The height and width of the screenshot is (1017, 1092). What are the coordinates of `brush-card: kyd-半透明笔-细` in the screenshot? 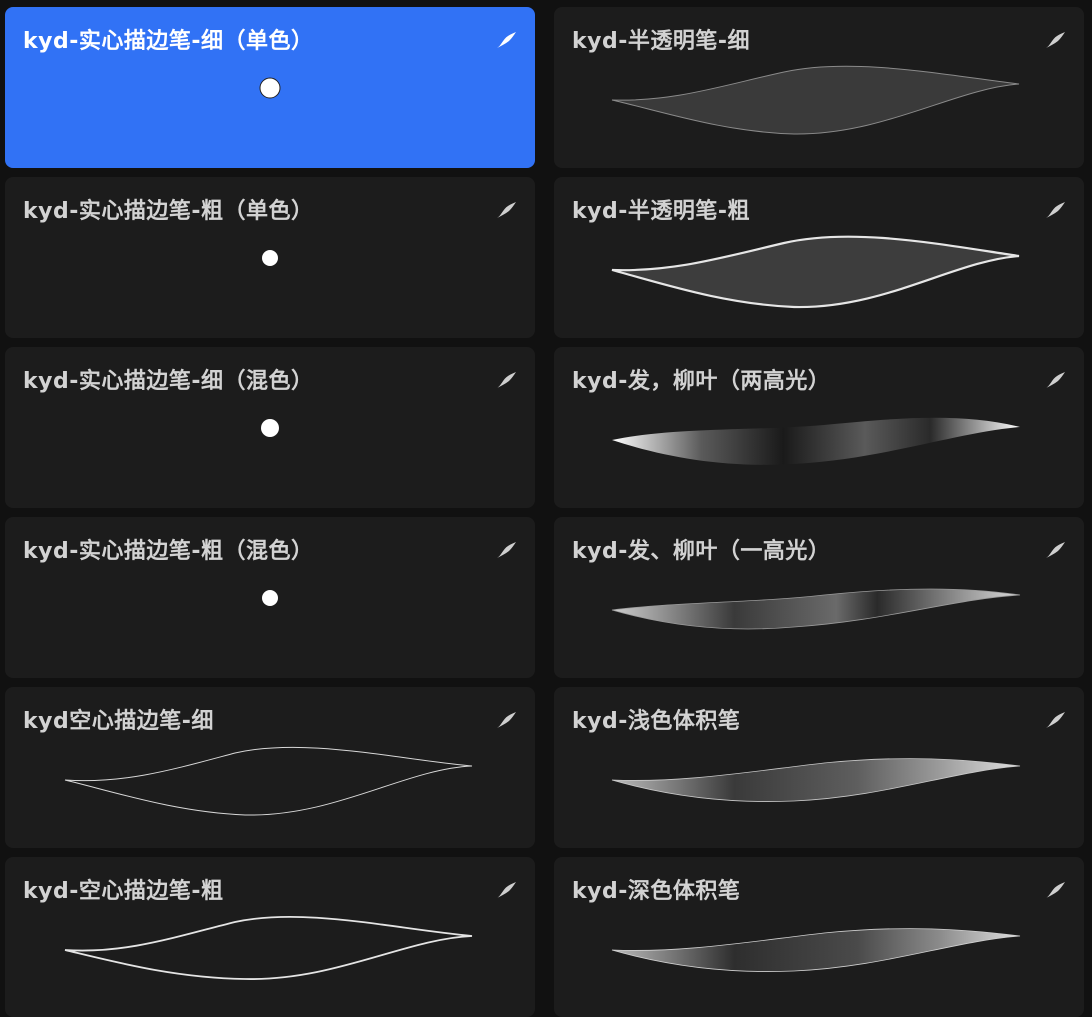 It's located at (819, 87).